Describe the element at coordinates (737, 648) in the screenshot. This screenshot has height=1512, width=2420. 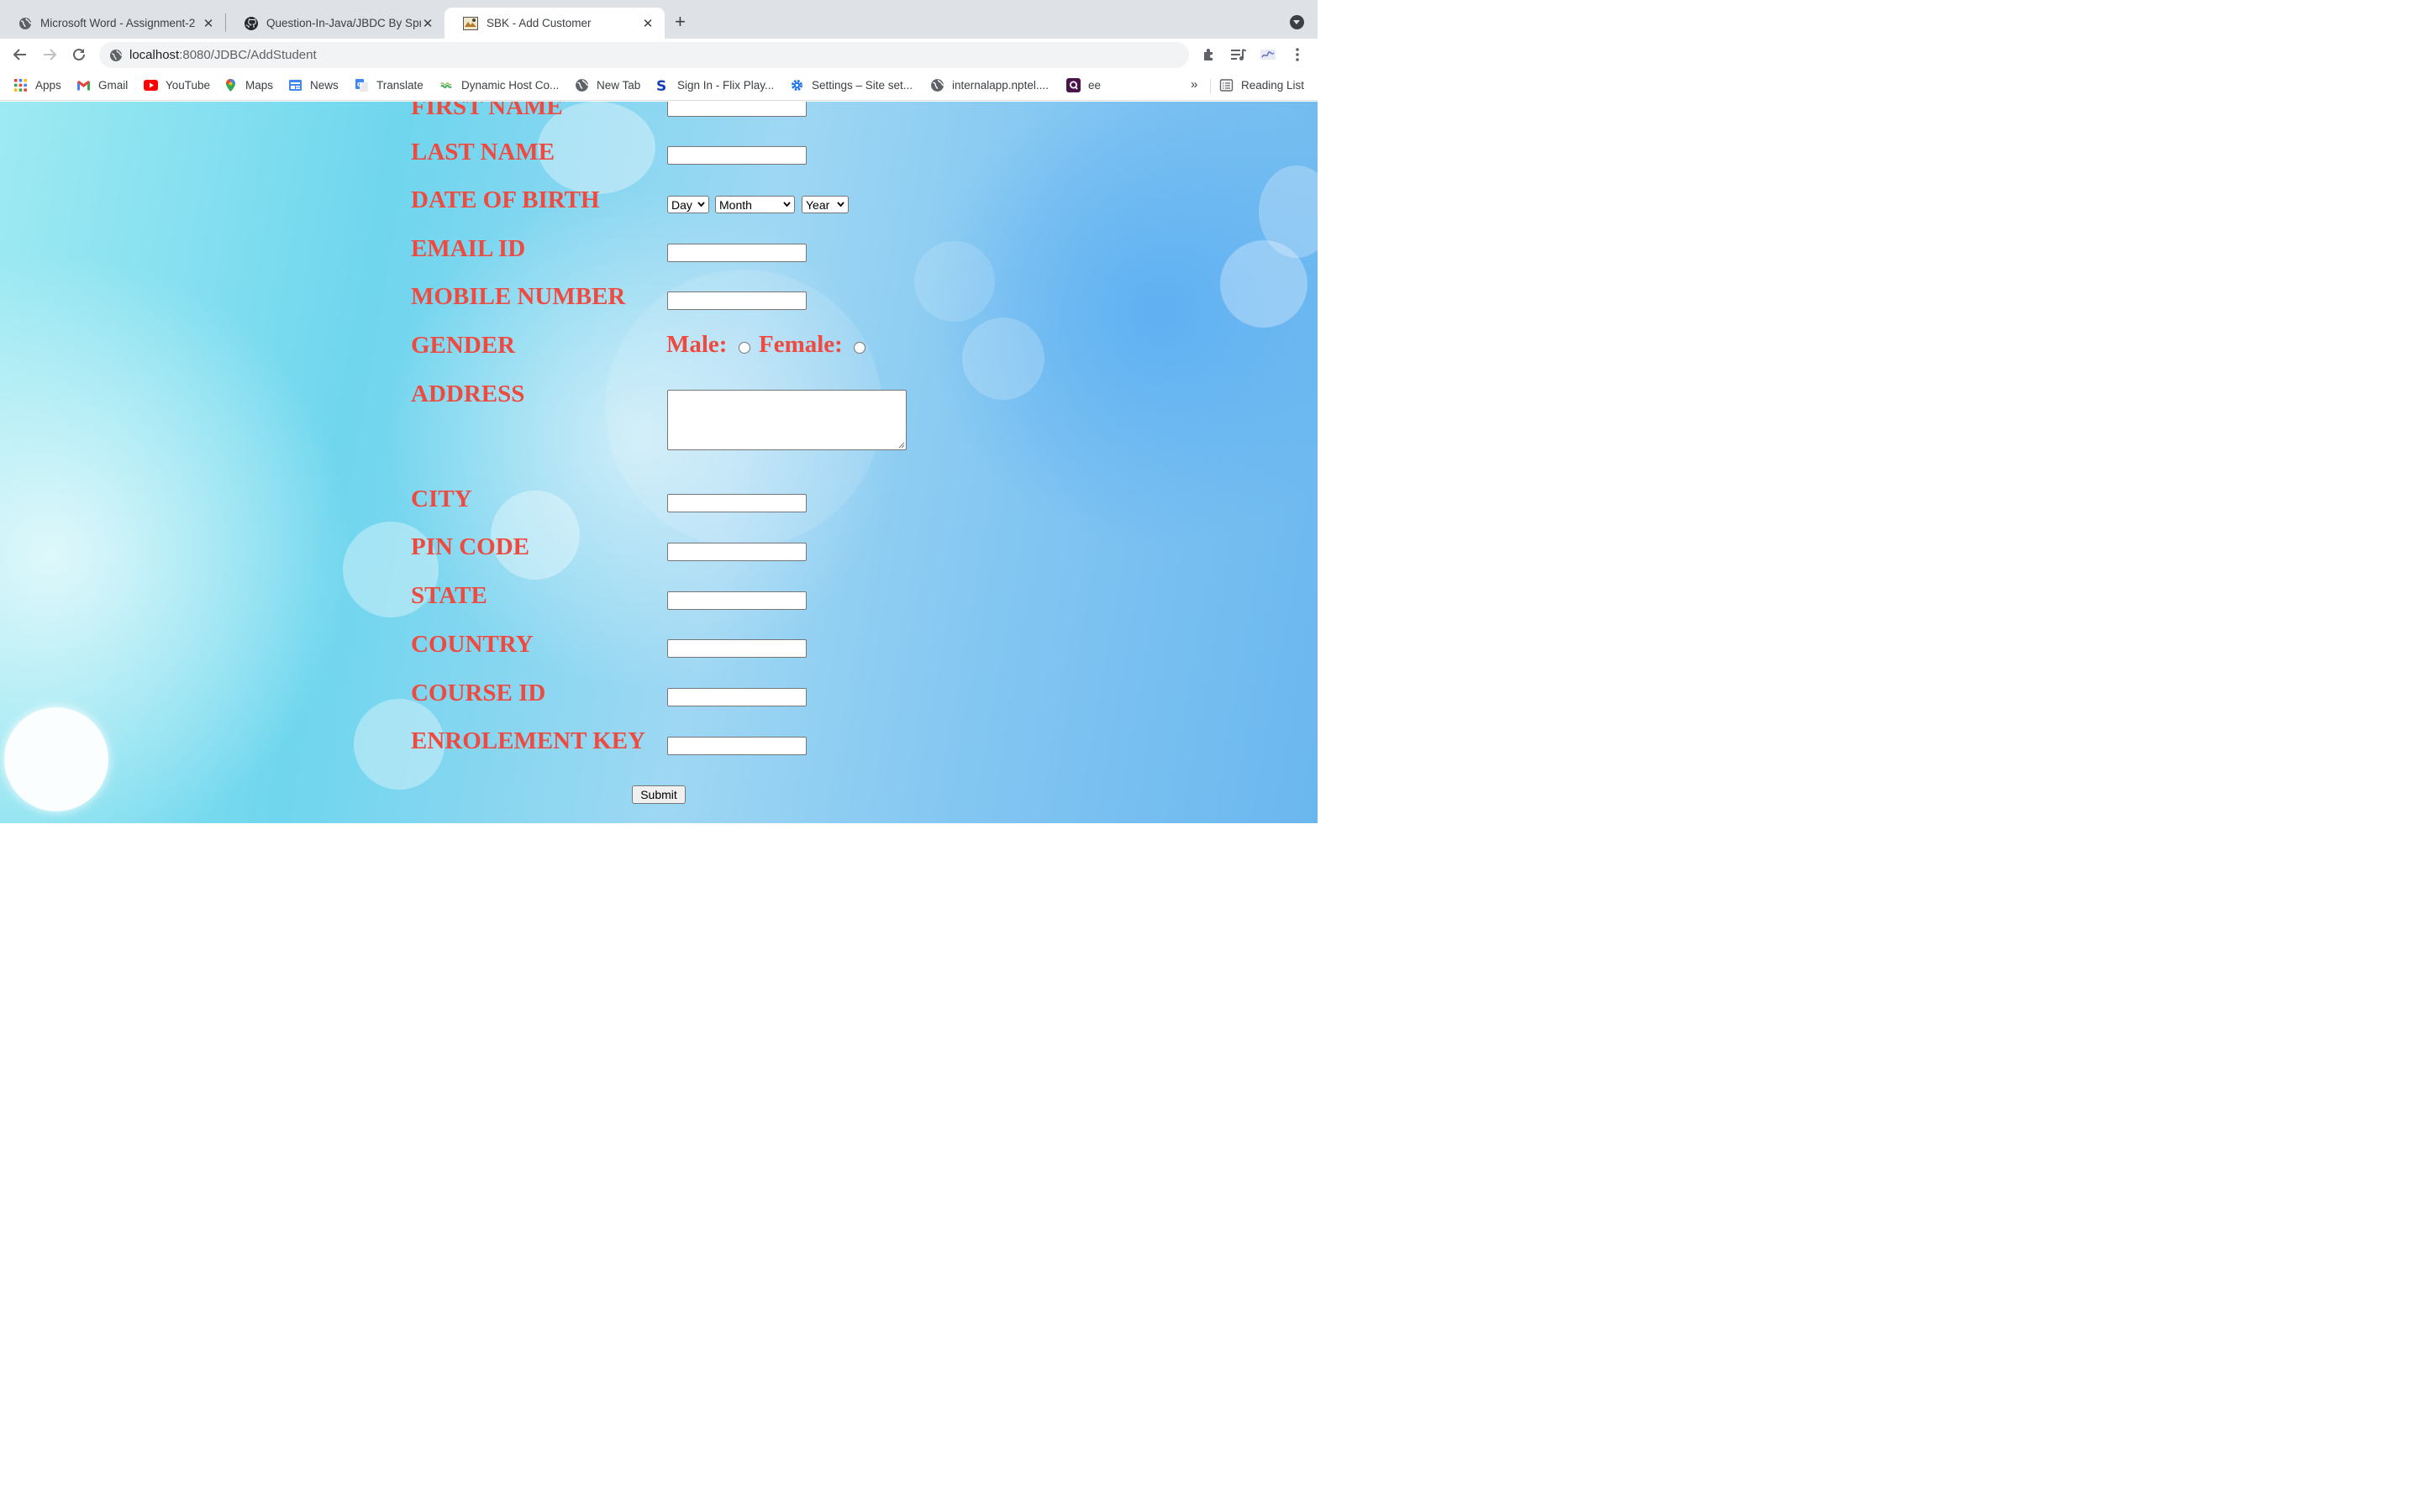
I see `country-input` at that location.